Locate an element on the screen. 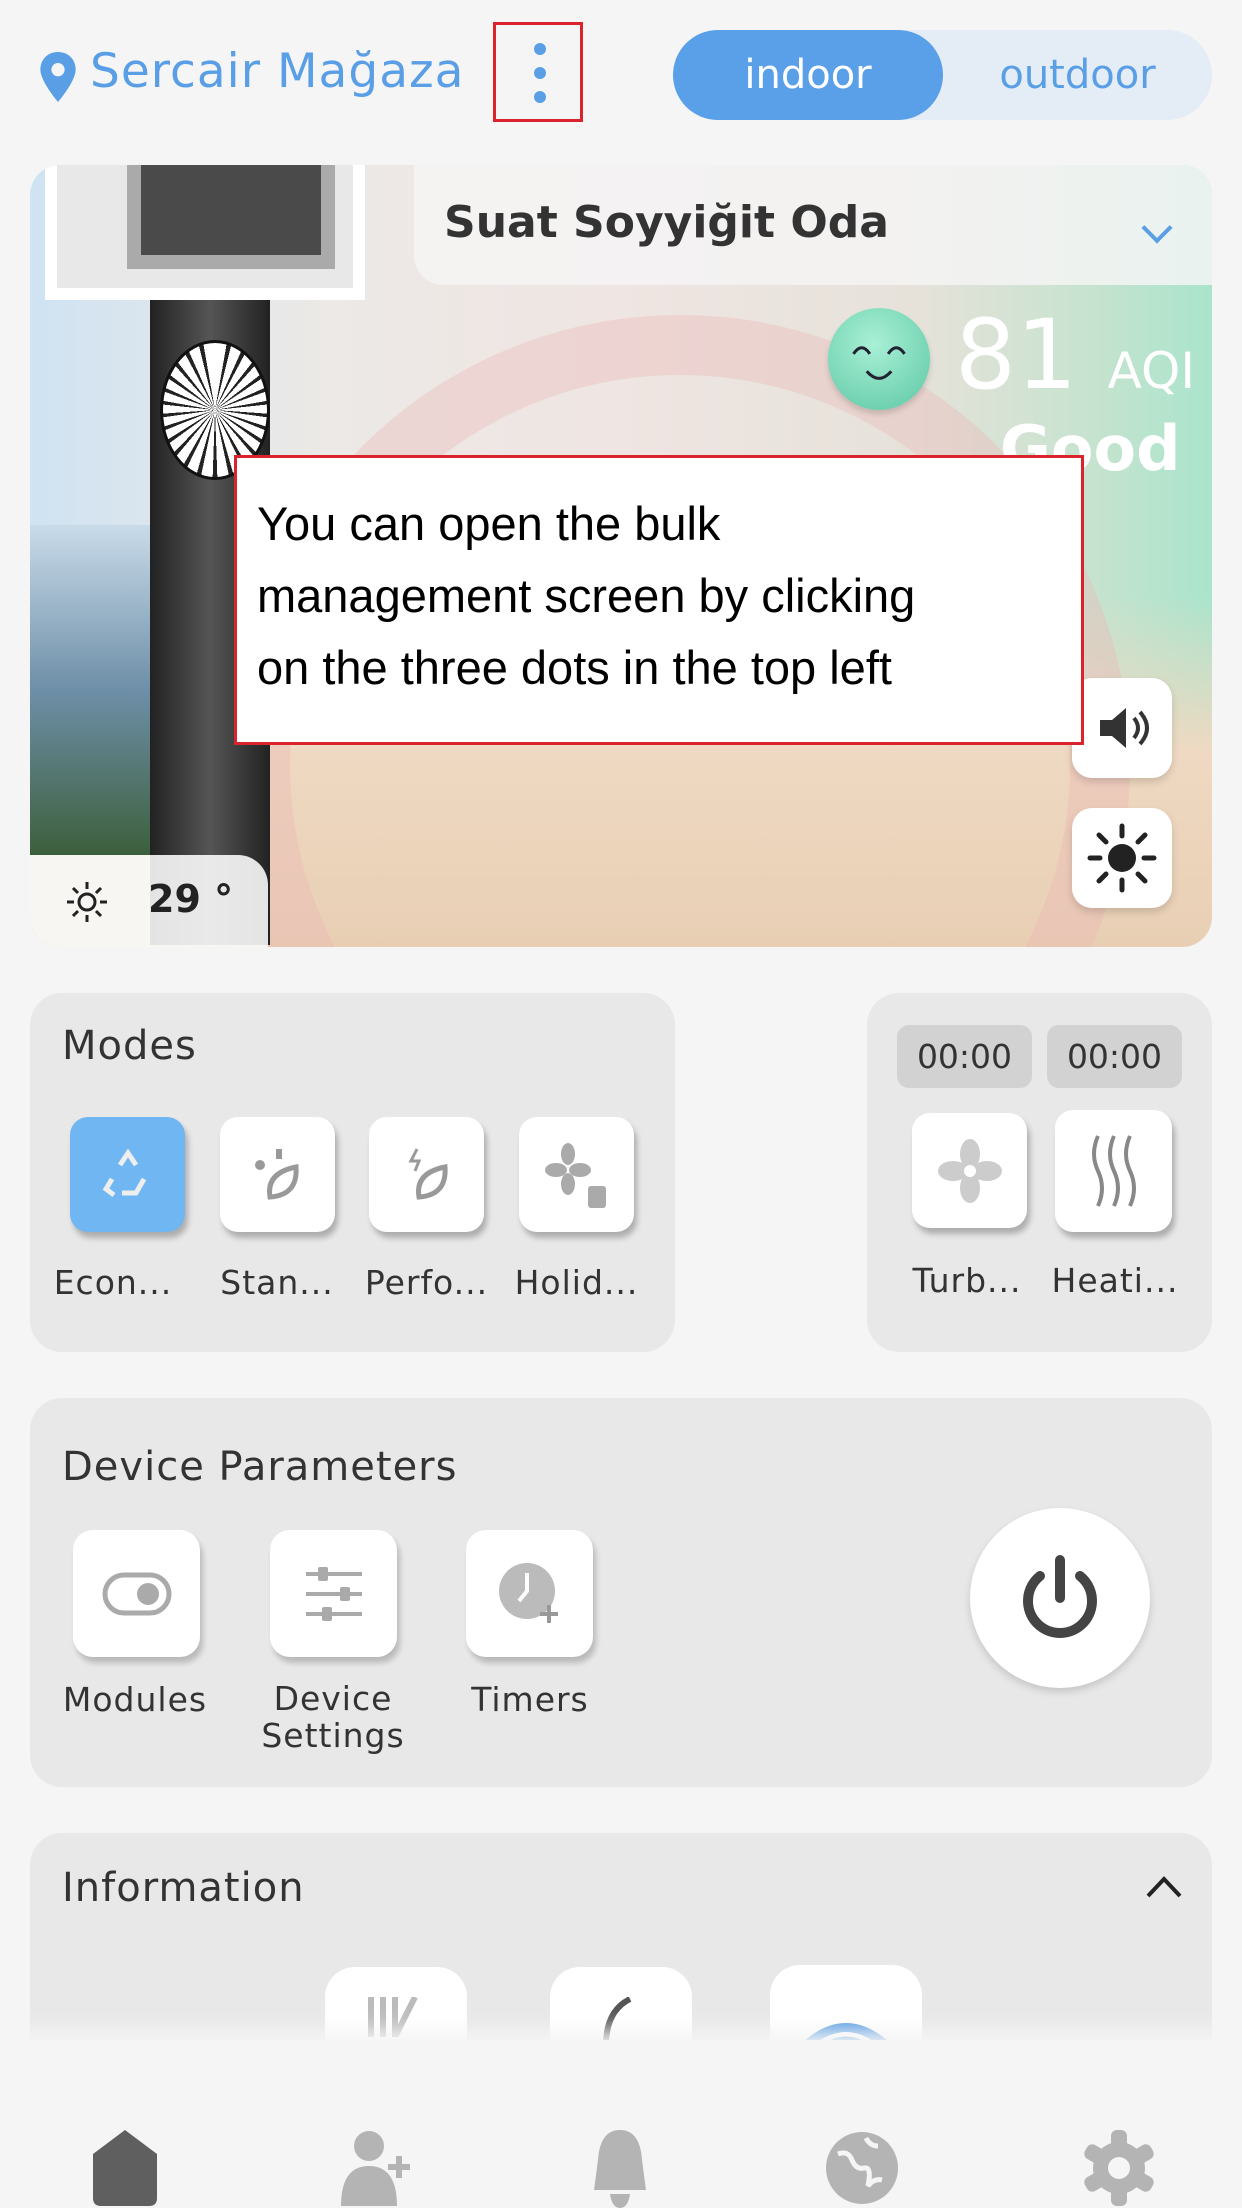 The width and height of the screenshot is (1242, 2208). mode-economy-button is located at coordinates (127, 1174).